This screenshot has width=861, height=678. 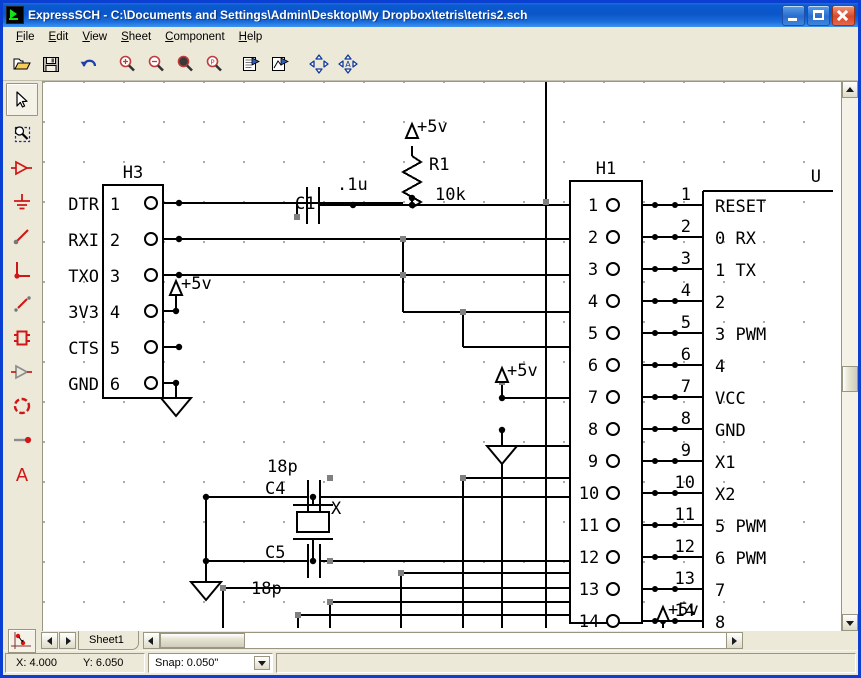 I want to click on origin-icon, so click(x=22, y=640).